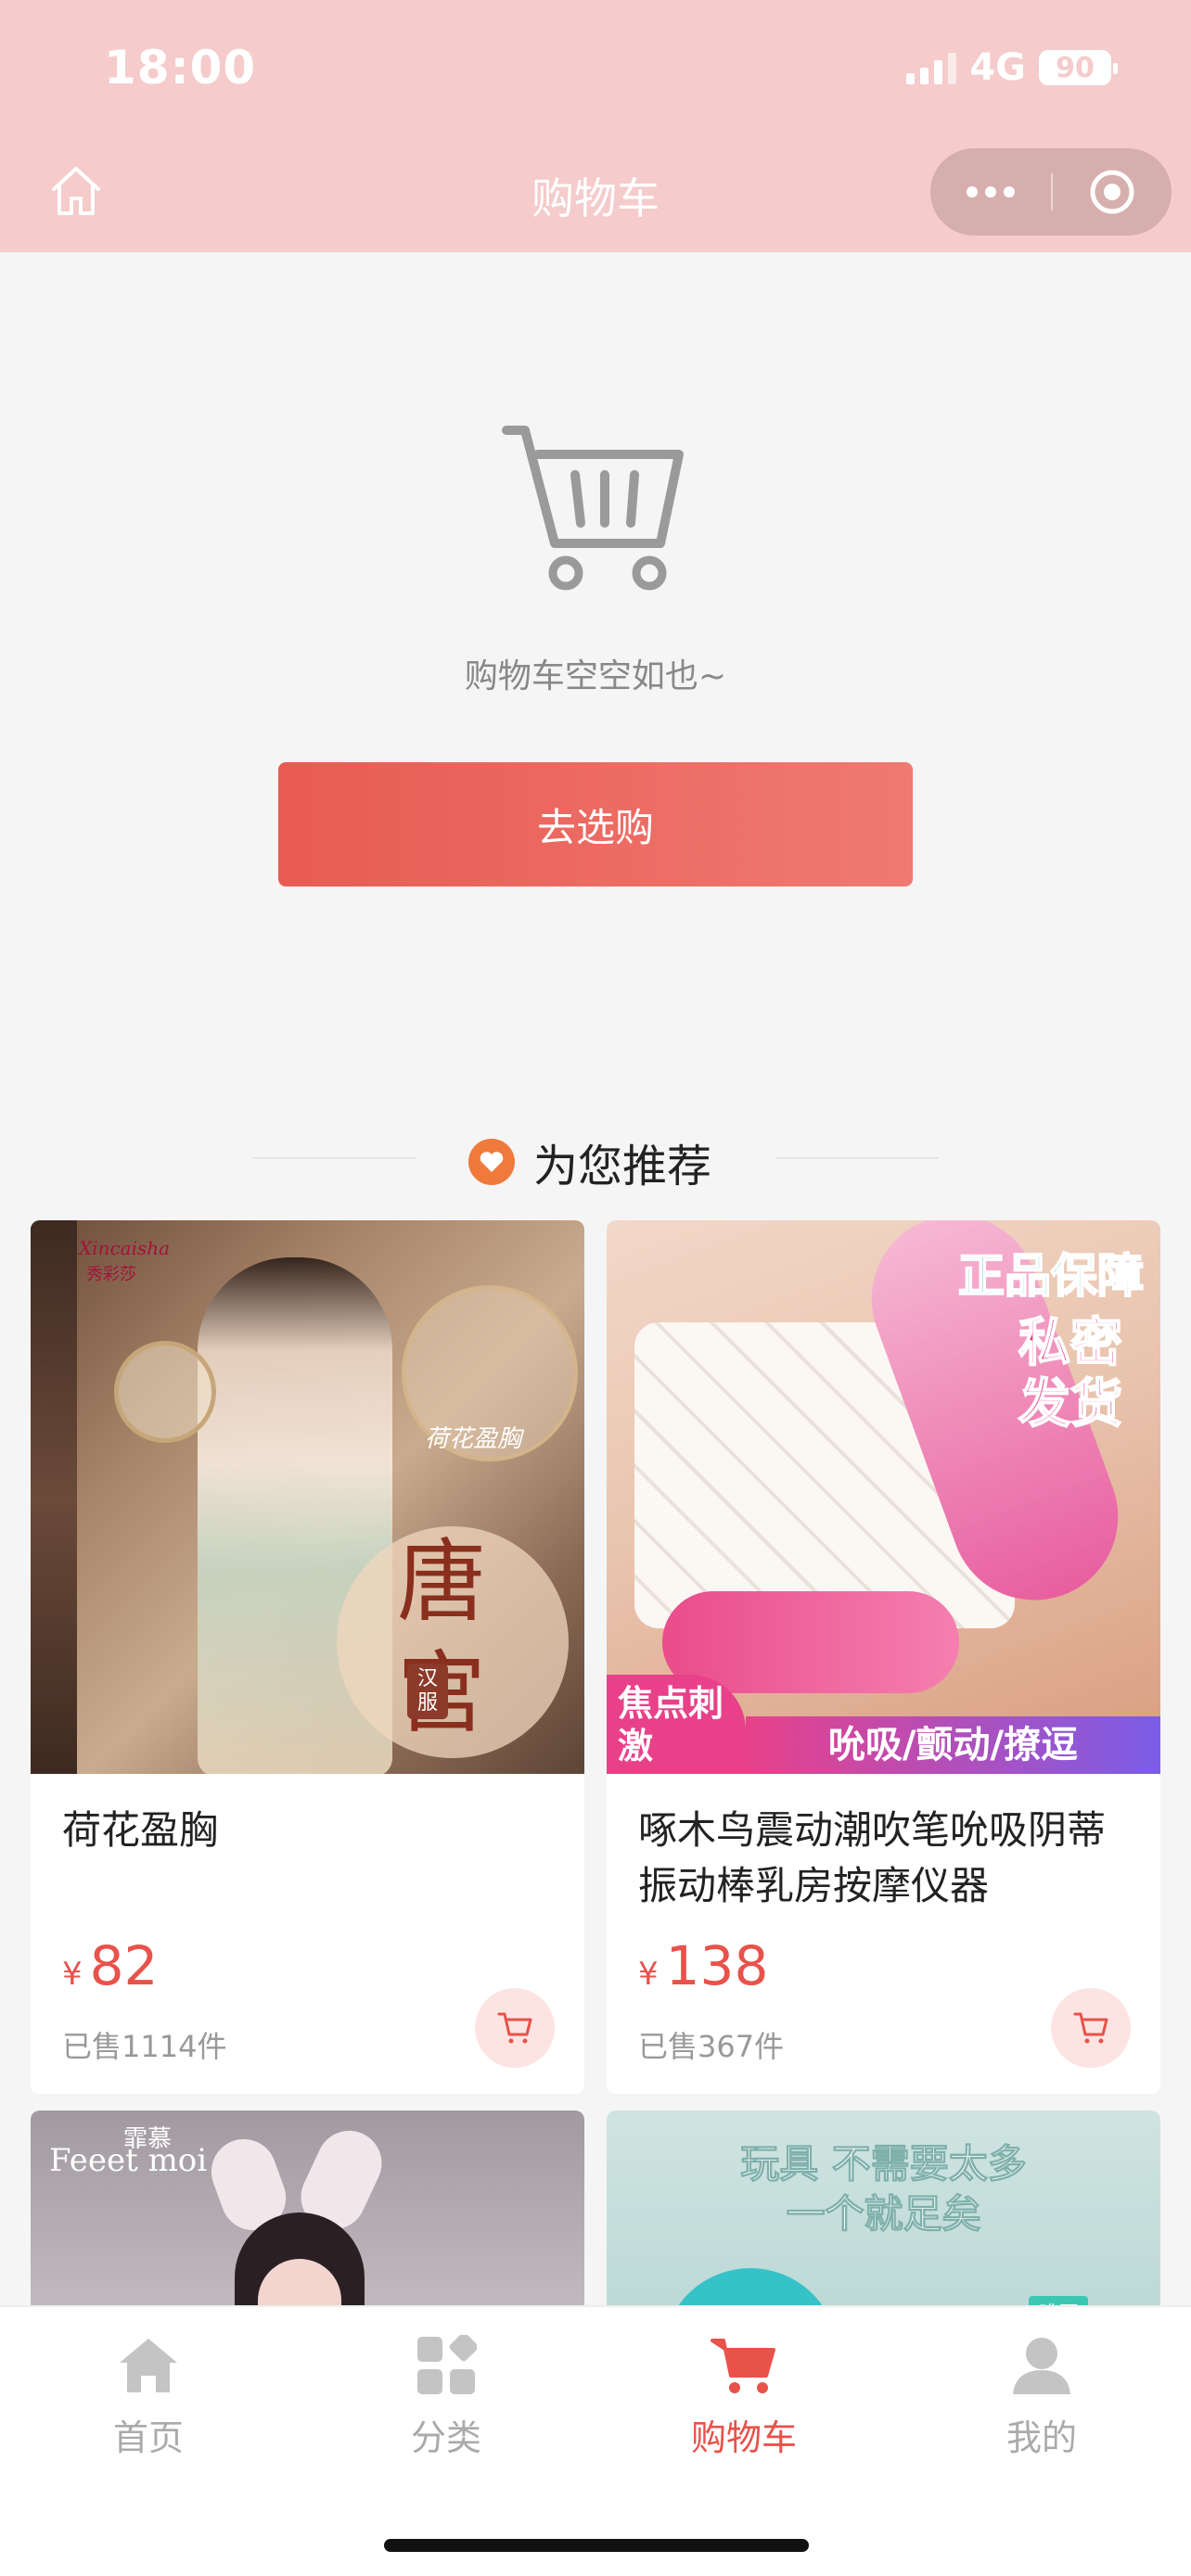 This screenshot has width=1191, height=2576. I want to click on brand-text: Xincaisha, so click(125, 1248).